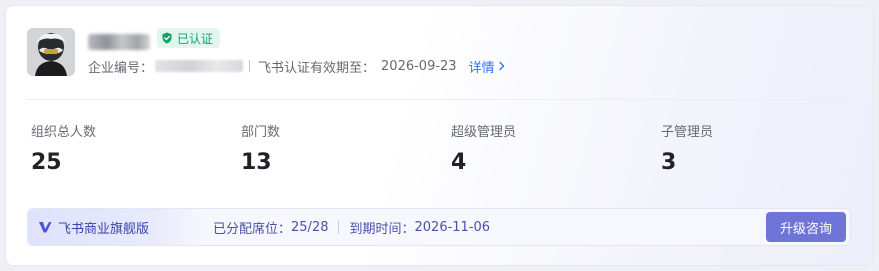 The image size is (879, 271). I want to click on detail-label: 详情, so click(481, 68).